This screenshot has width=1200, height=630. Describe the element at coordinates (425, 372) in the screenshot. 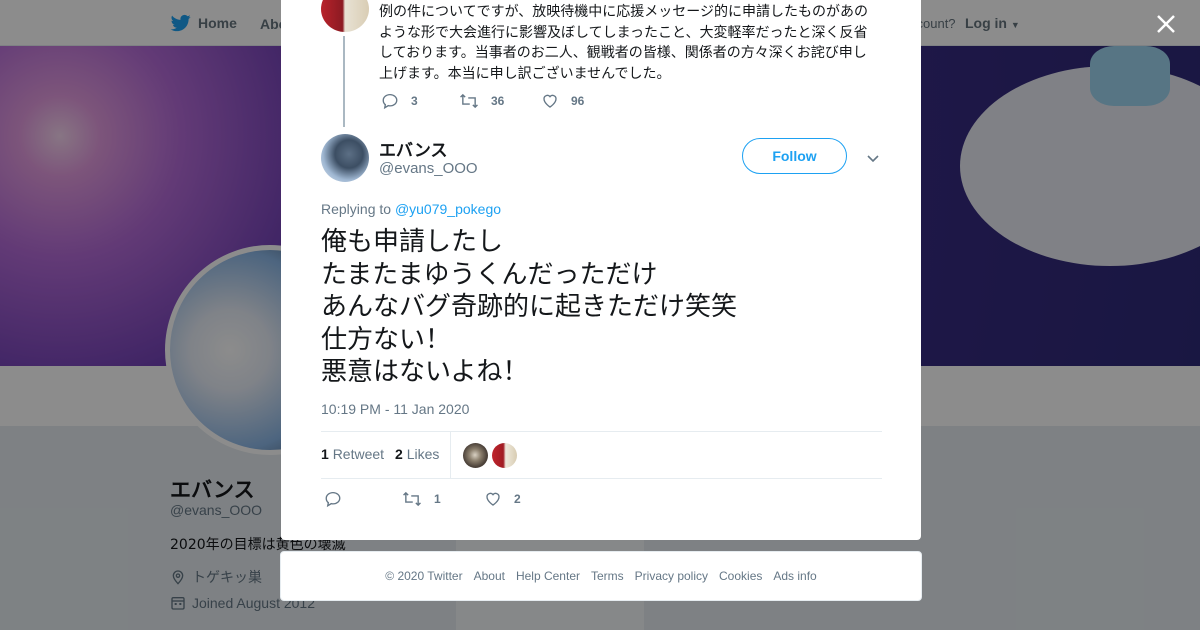

I see `tweet-line: 悪意はないよね！` at that location.